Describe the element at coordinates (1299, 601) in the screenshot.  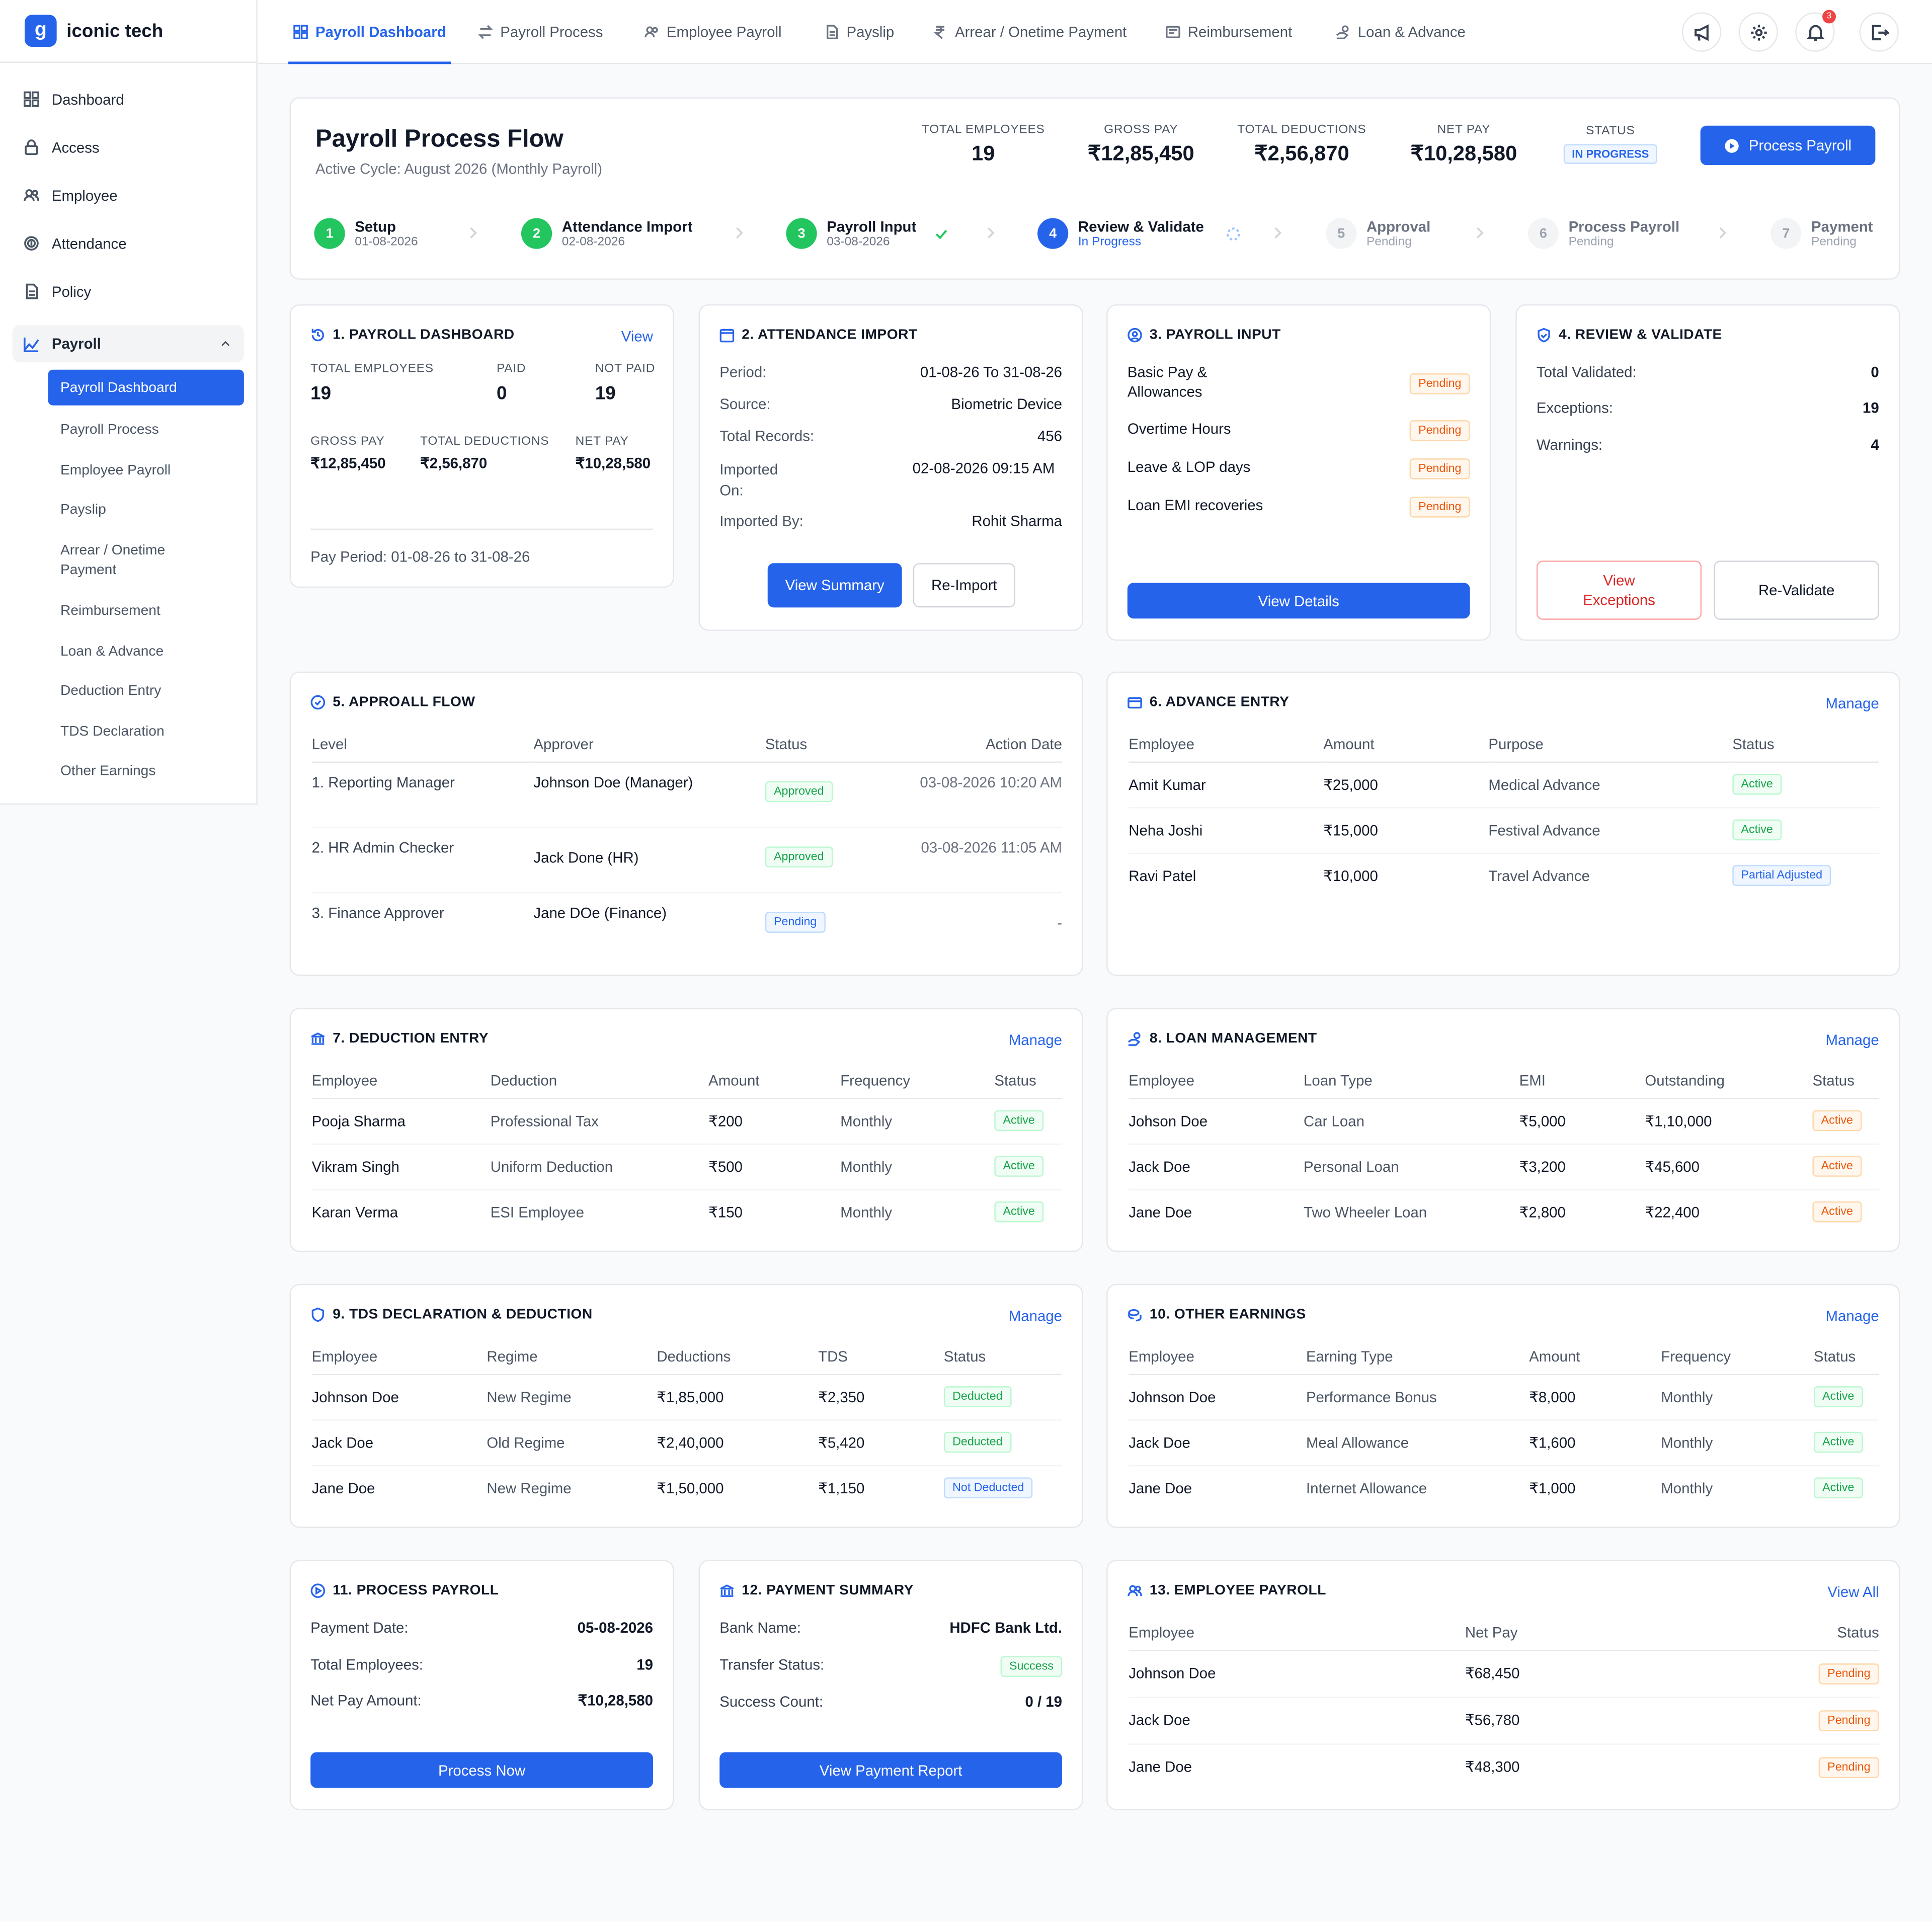
I see `view-details-button: View Details` at that location.